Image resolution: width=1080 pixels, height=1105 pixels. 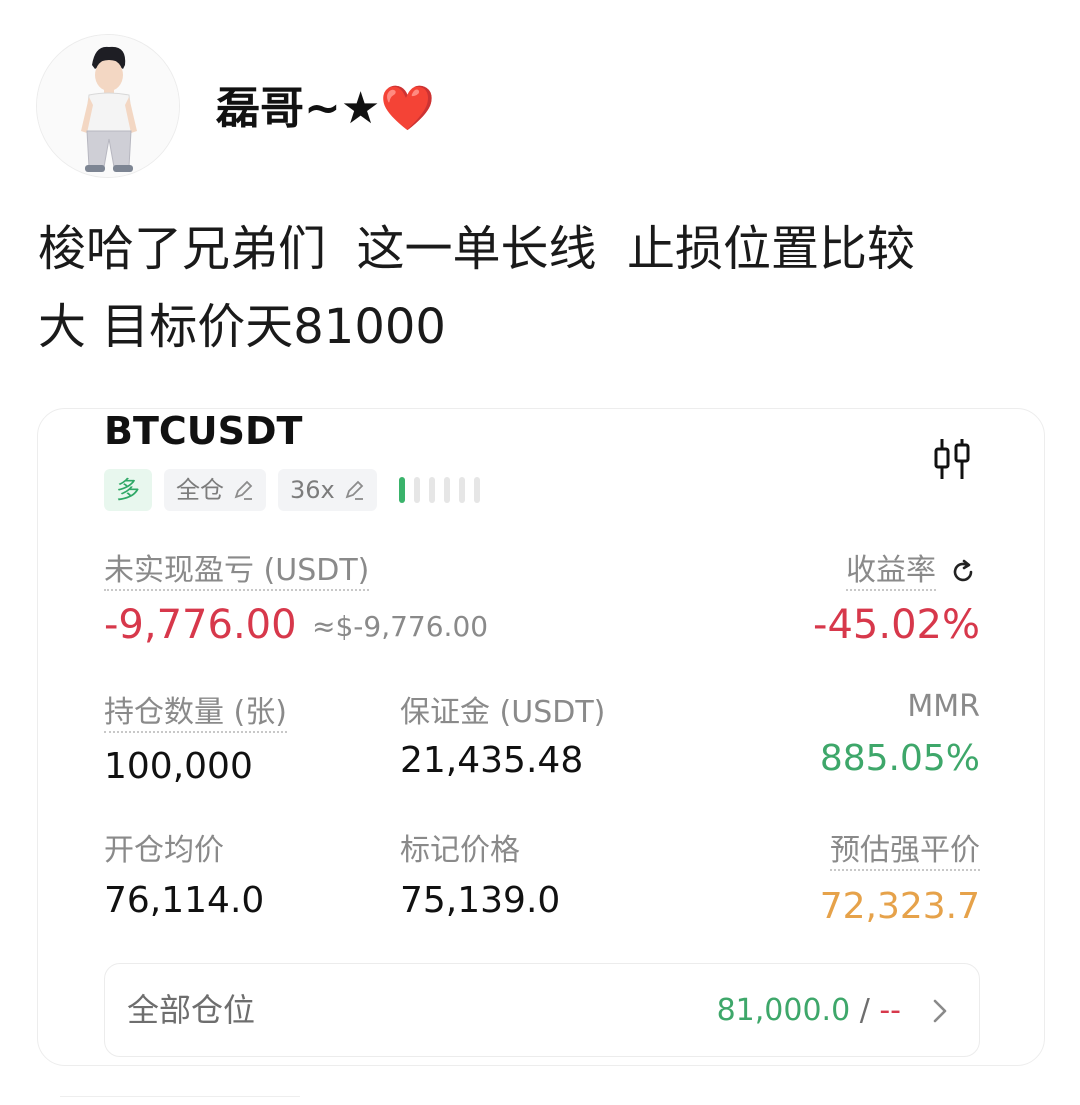 I want to click on all-positions-label: 全部仓位, so click(x=191, y=1010).